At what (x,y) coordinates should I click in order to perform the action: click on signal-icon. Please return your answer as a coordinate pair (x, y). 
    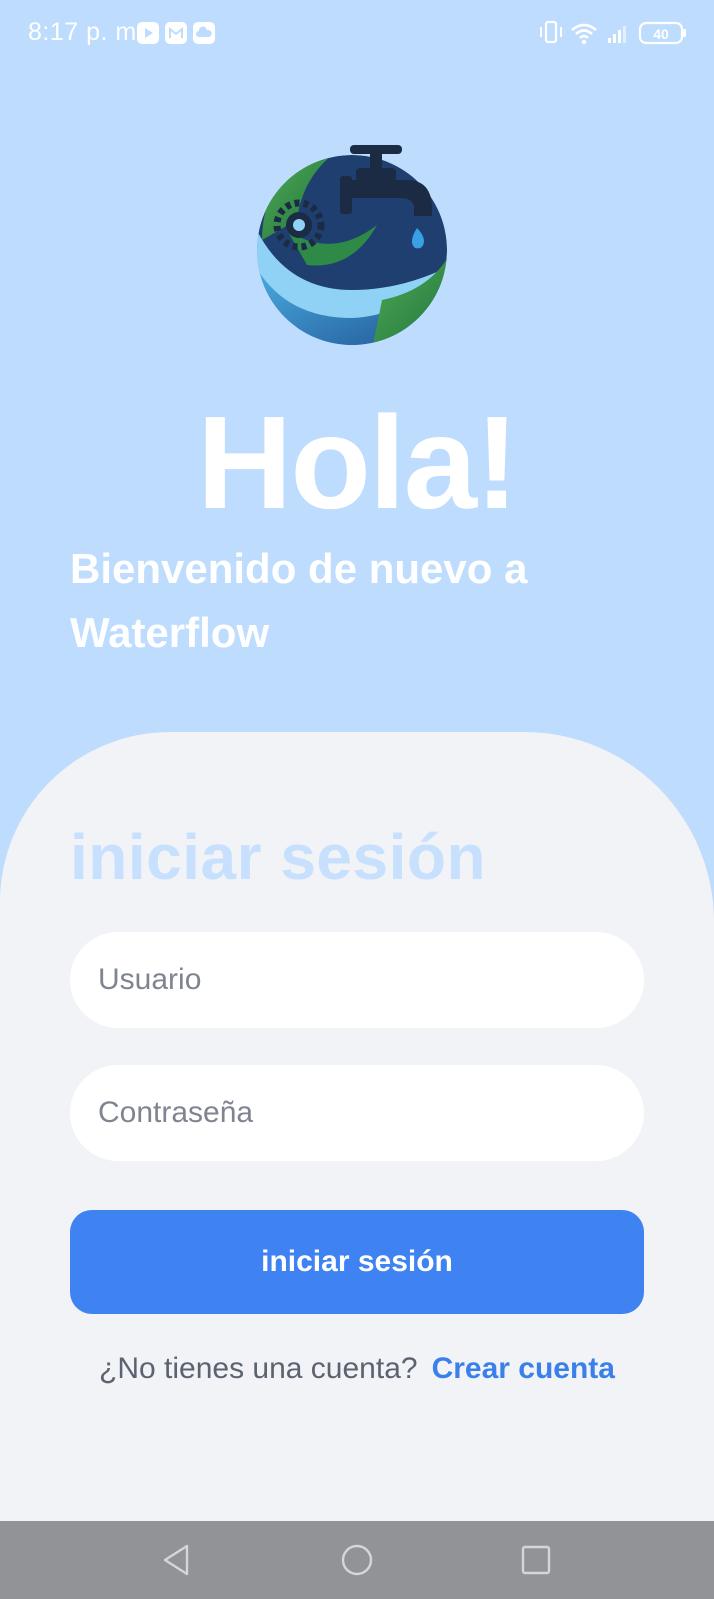
    Looking at the image, I should click on (617, 34).